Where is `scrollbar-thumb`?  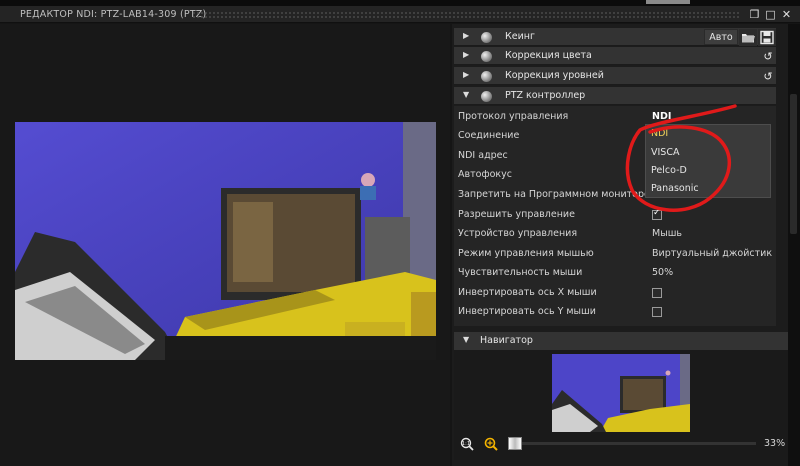
scrollbar-thumb is located at coordinates (793, 164).